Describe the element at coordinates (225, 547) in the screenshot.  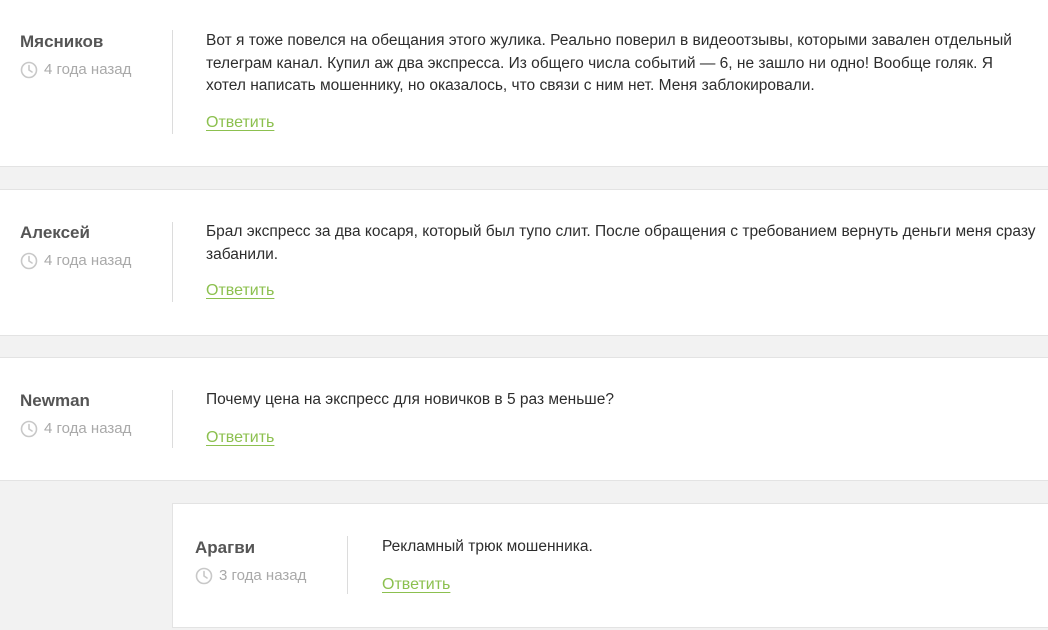
I see `comment-author: Арагви` at that location.